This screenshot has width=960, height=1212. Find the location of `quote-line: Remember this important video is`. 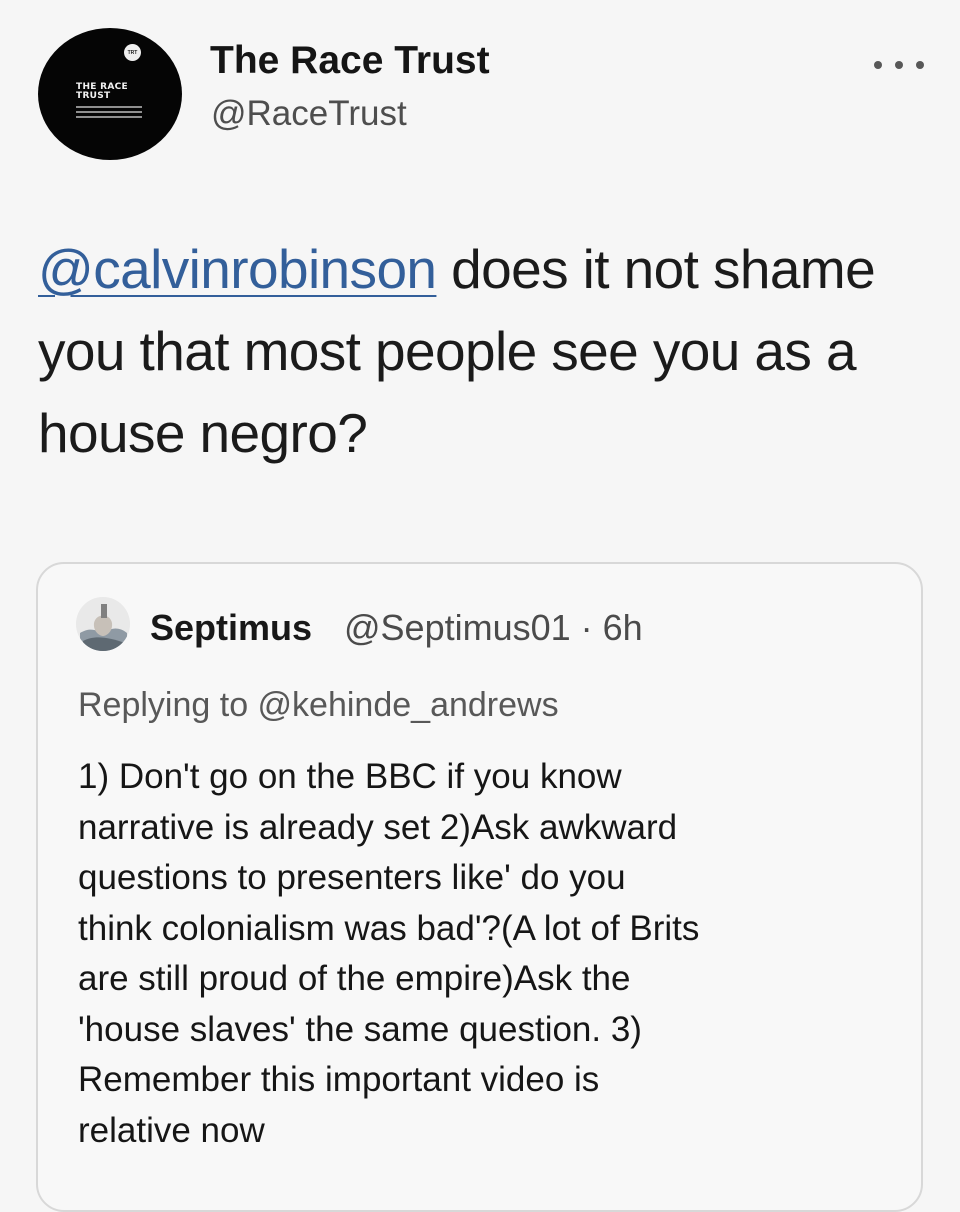

quote-line: Remember this important video is is located at coordinates (339, 1079).